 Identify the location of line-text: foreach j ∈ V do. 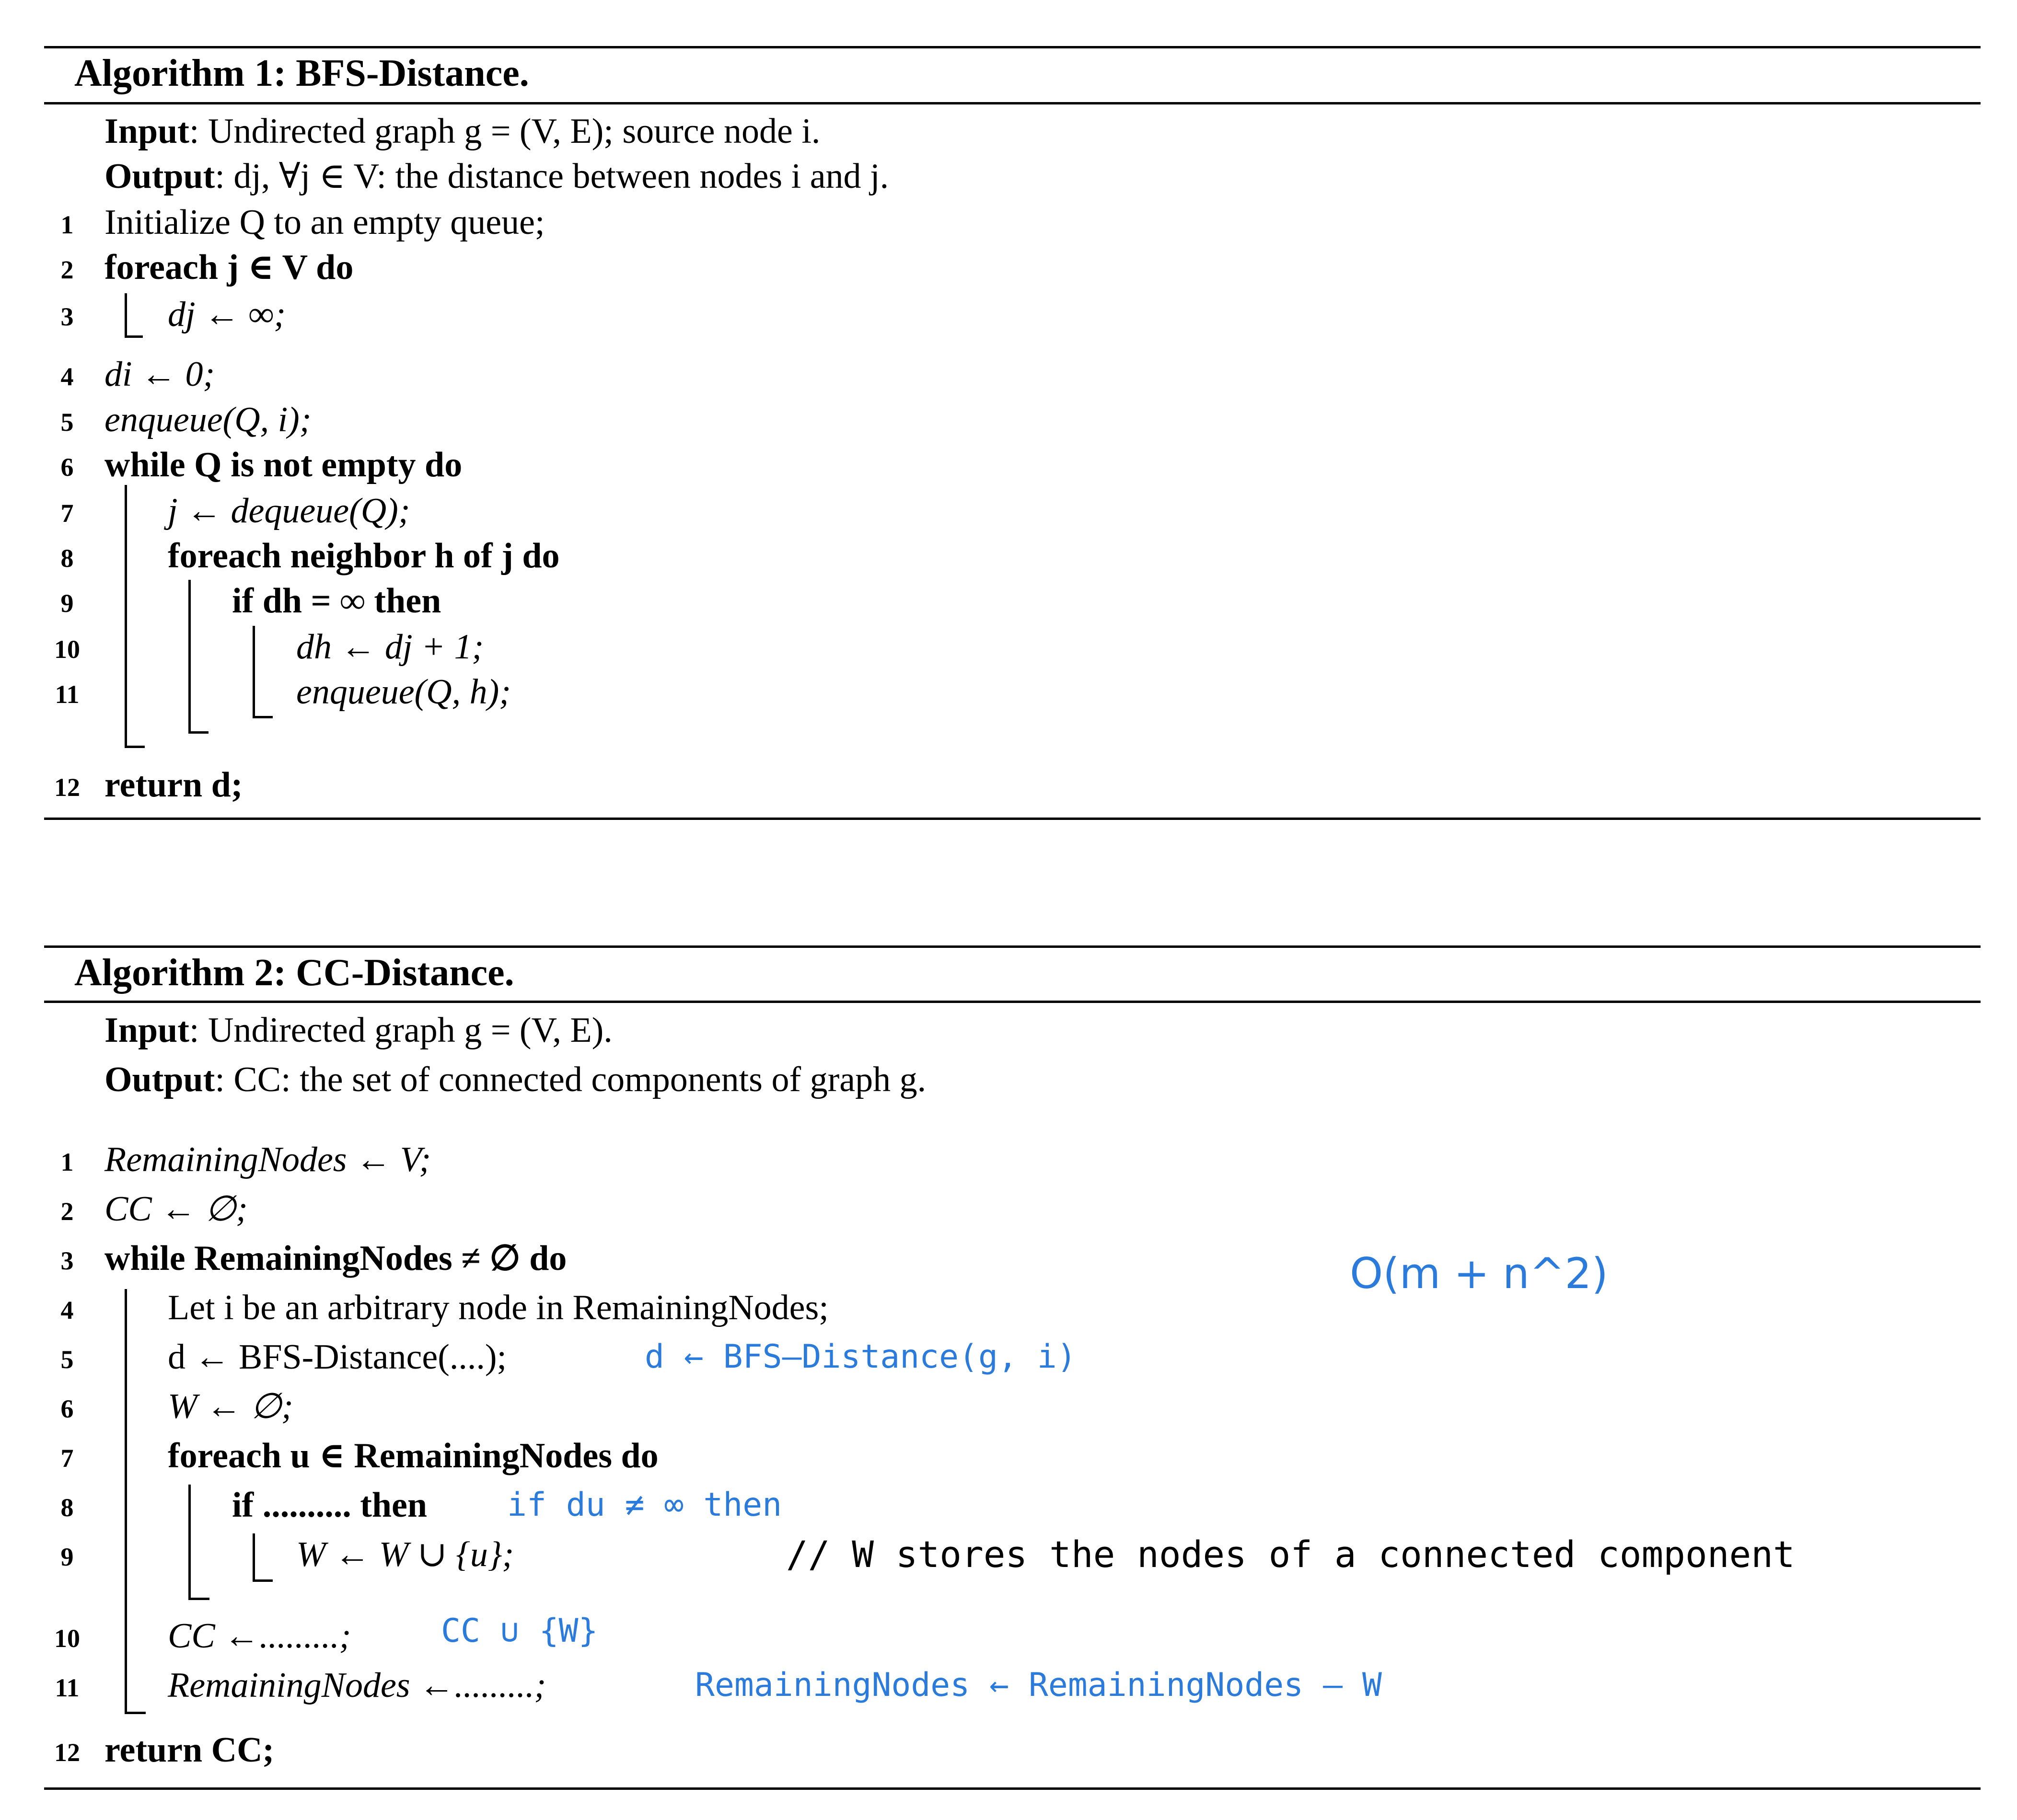
(229, 267).